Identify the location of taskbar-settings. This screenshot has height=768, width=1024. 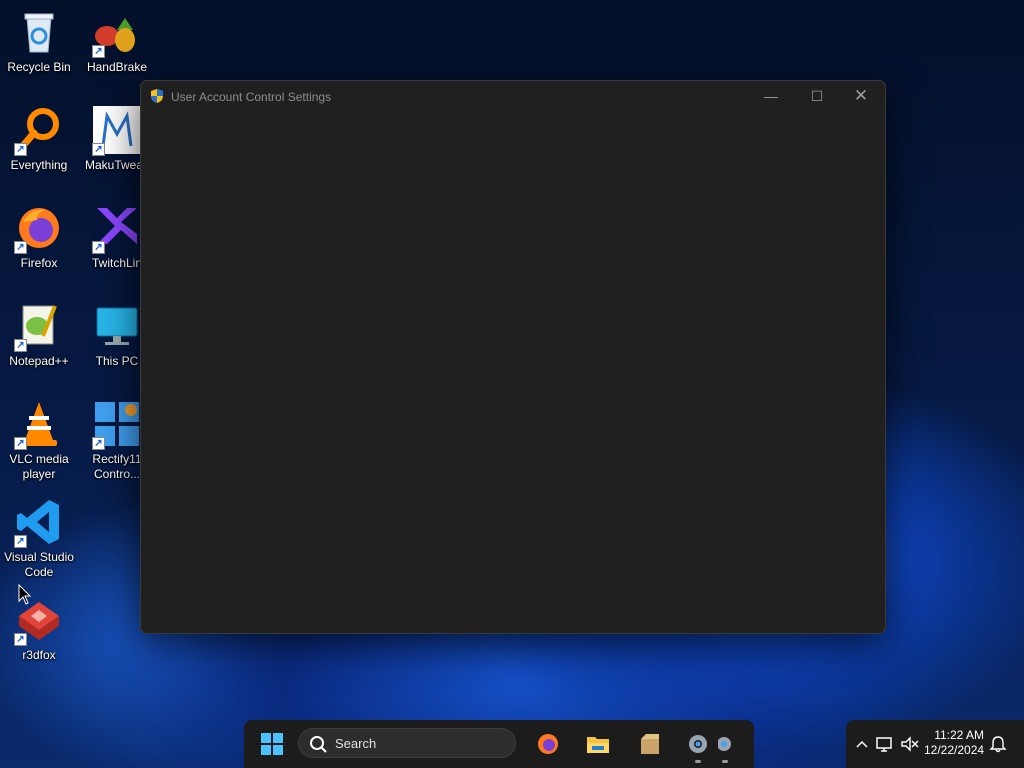
(698, 744).